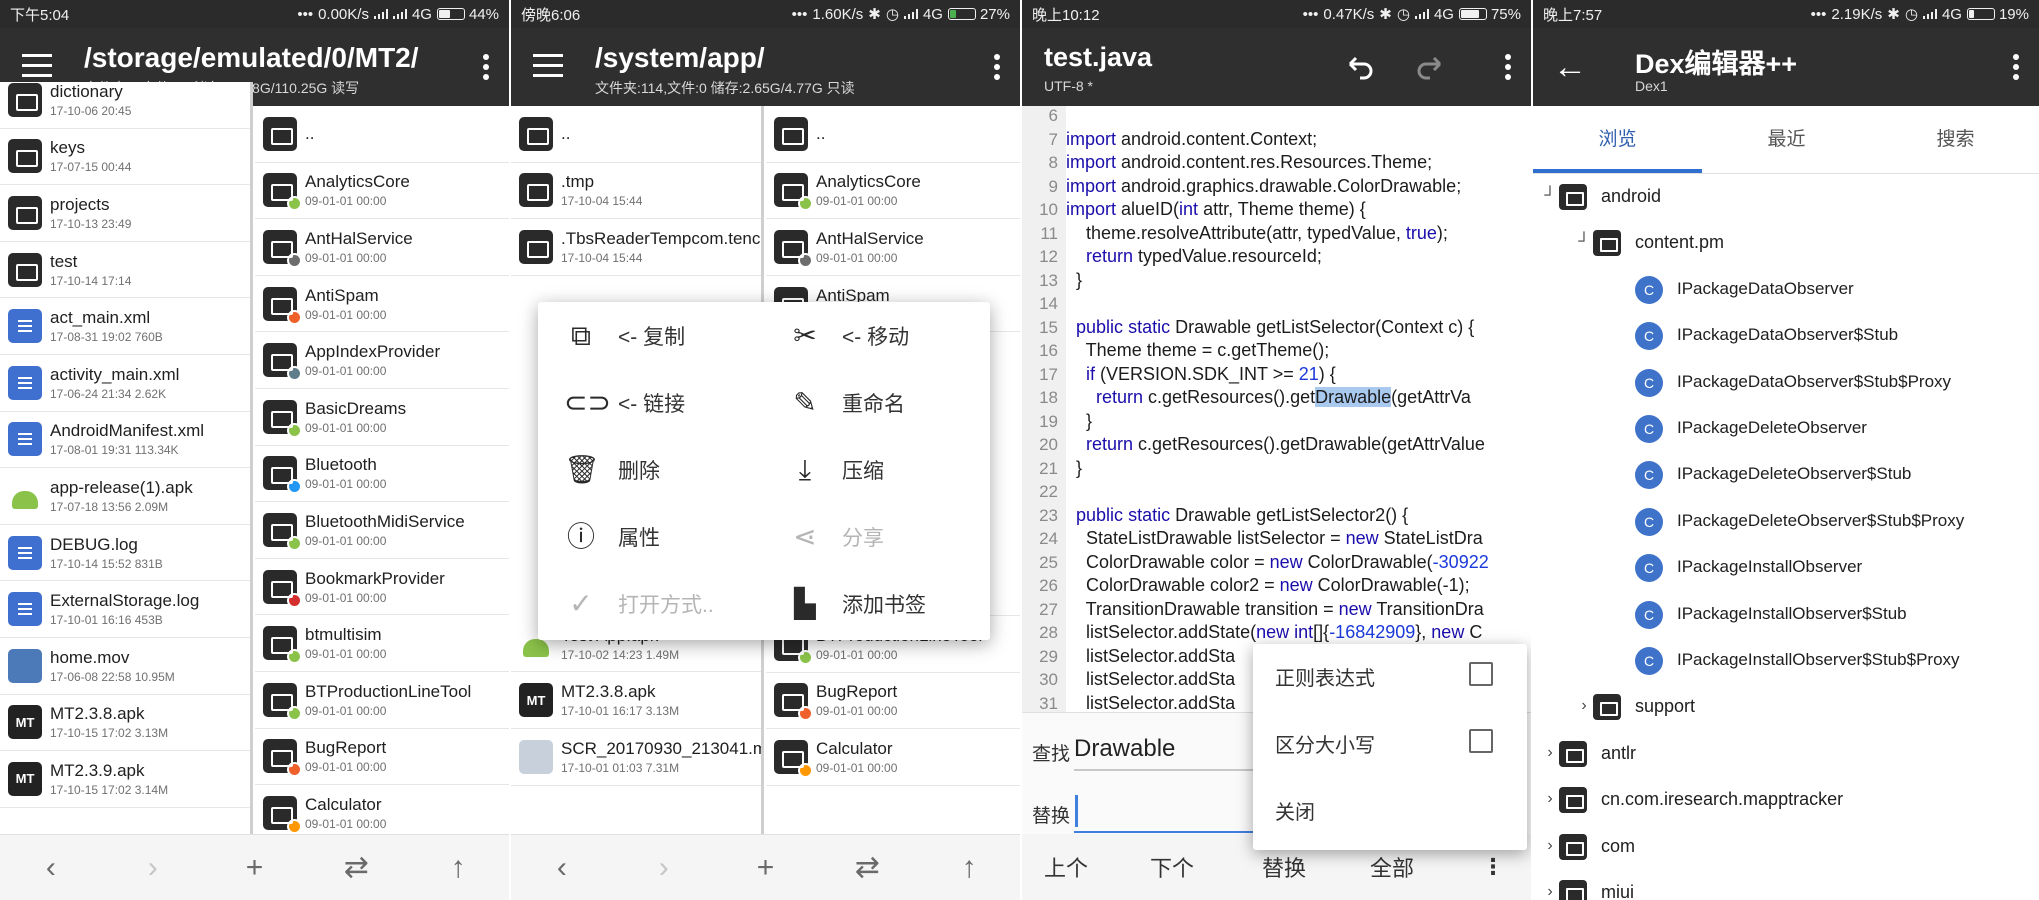 Image resolution: width=2039 pixels, height=900 pixels. I want to click on class-icon: C, so click(1649, 614).